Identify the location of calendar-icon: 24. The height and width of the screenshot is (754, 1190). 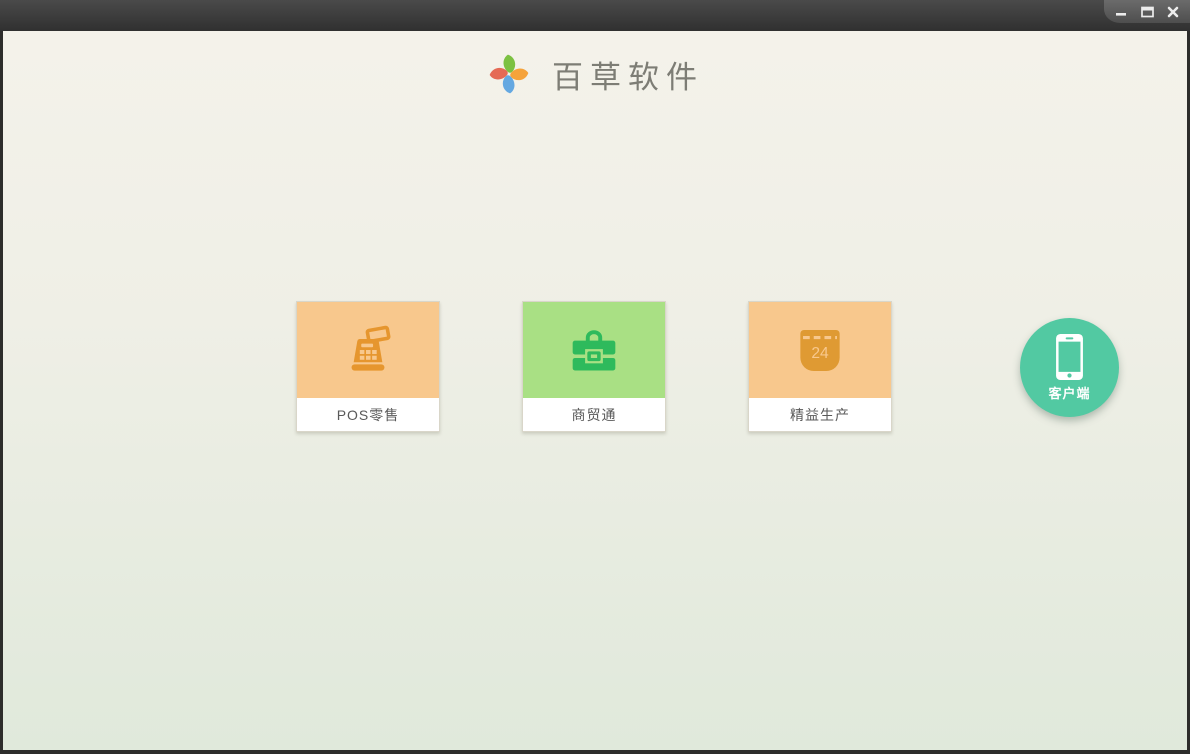
(820, 350).